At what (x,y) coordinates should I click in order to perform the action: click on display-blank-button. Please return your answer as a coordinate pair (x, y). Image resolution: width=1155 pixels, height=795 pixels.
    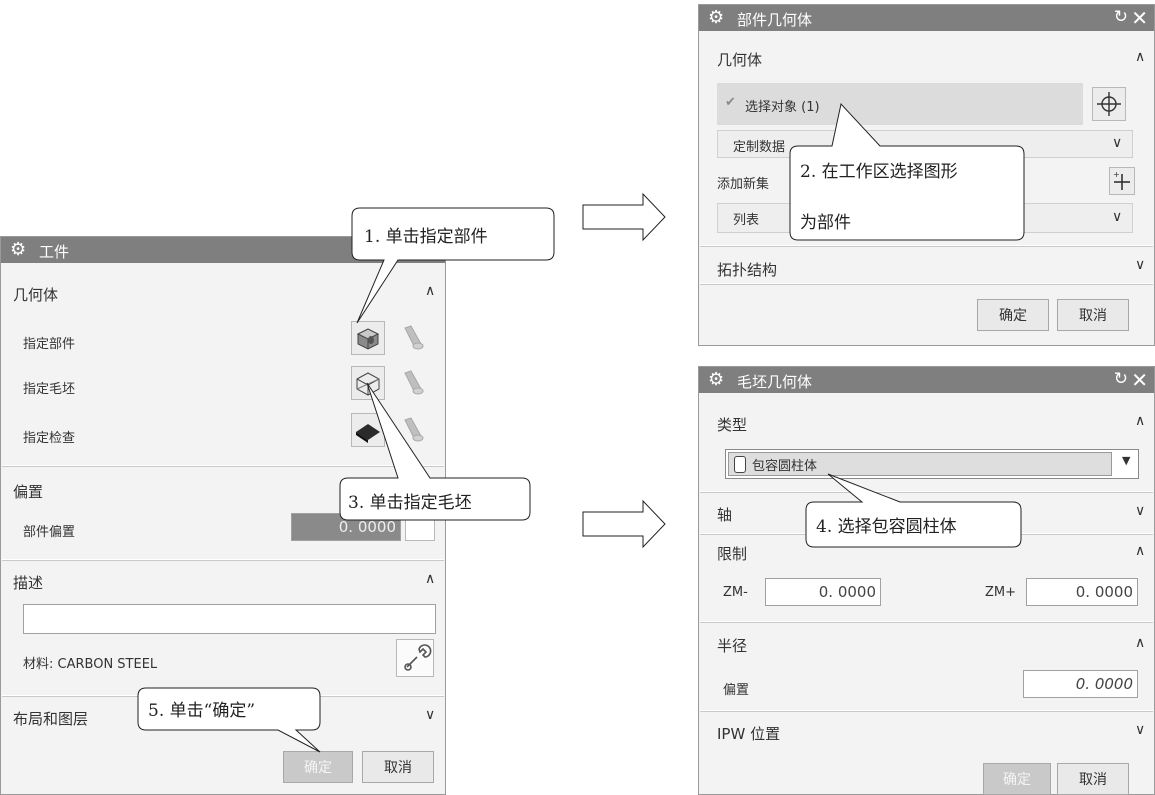
    Looking at the image, I should click on (413, 383).